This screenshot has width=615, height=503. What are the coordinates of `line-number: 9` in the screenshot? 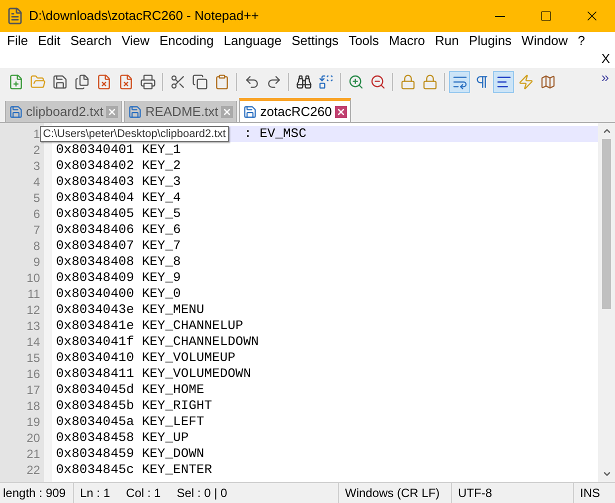 It's located at (36, 262).